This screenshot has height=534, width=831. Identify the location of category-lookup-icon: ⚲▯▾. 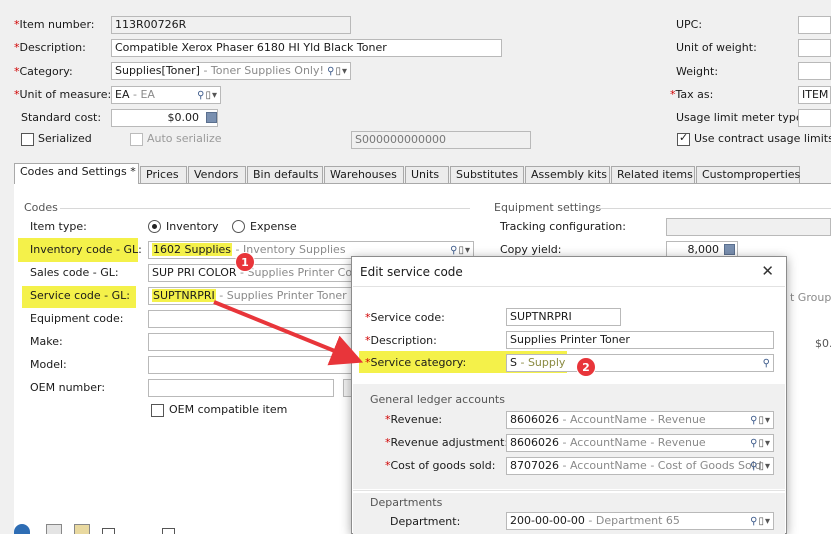
(337, 71).